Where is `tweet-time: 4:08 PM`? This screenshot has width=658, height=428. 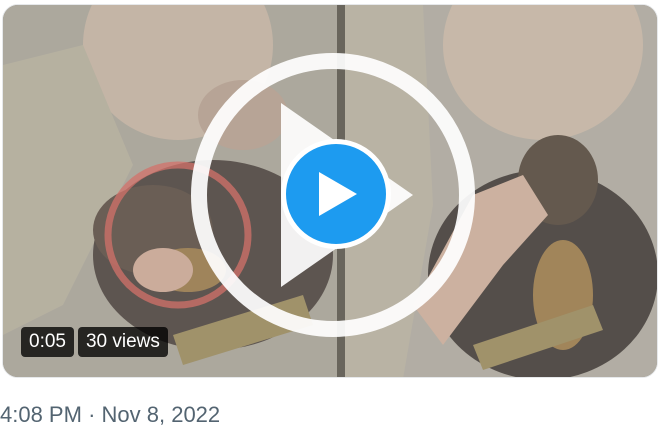
tweet-time: 4:08 PM is located at coordinates (41, 414).